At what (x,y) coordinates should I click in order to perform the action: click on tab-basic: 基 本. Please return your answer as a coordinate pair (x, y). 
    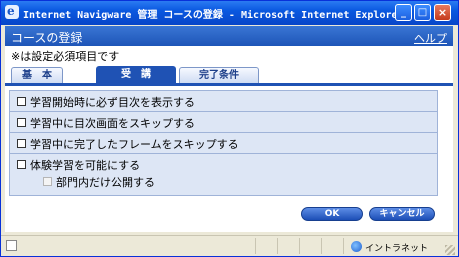
    Looking at the image, I should click on (37, 75).